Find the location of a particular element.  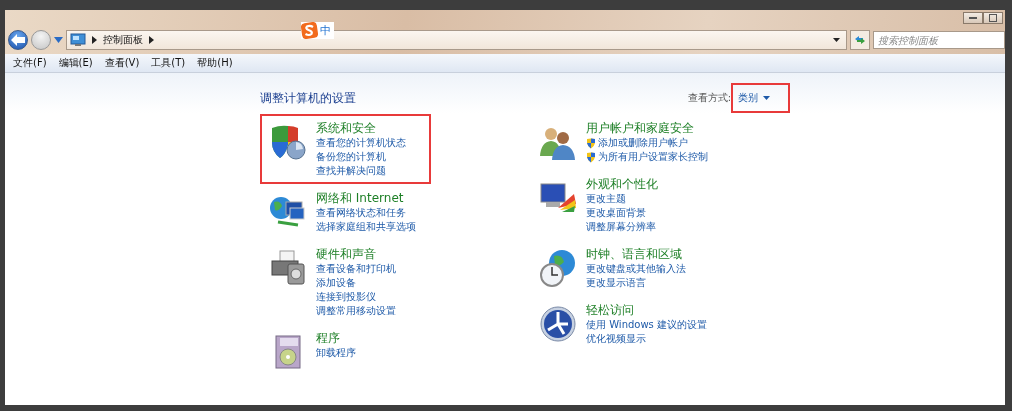

task-link: 更改桌面背景 is located at coordinates (616, 213).